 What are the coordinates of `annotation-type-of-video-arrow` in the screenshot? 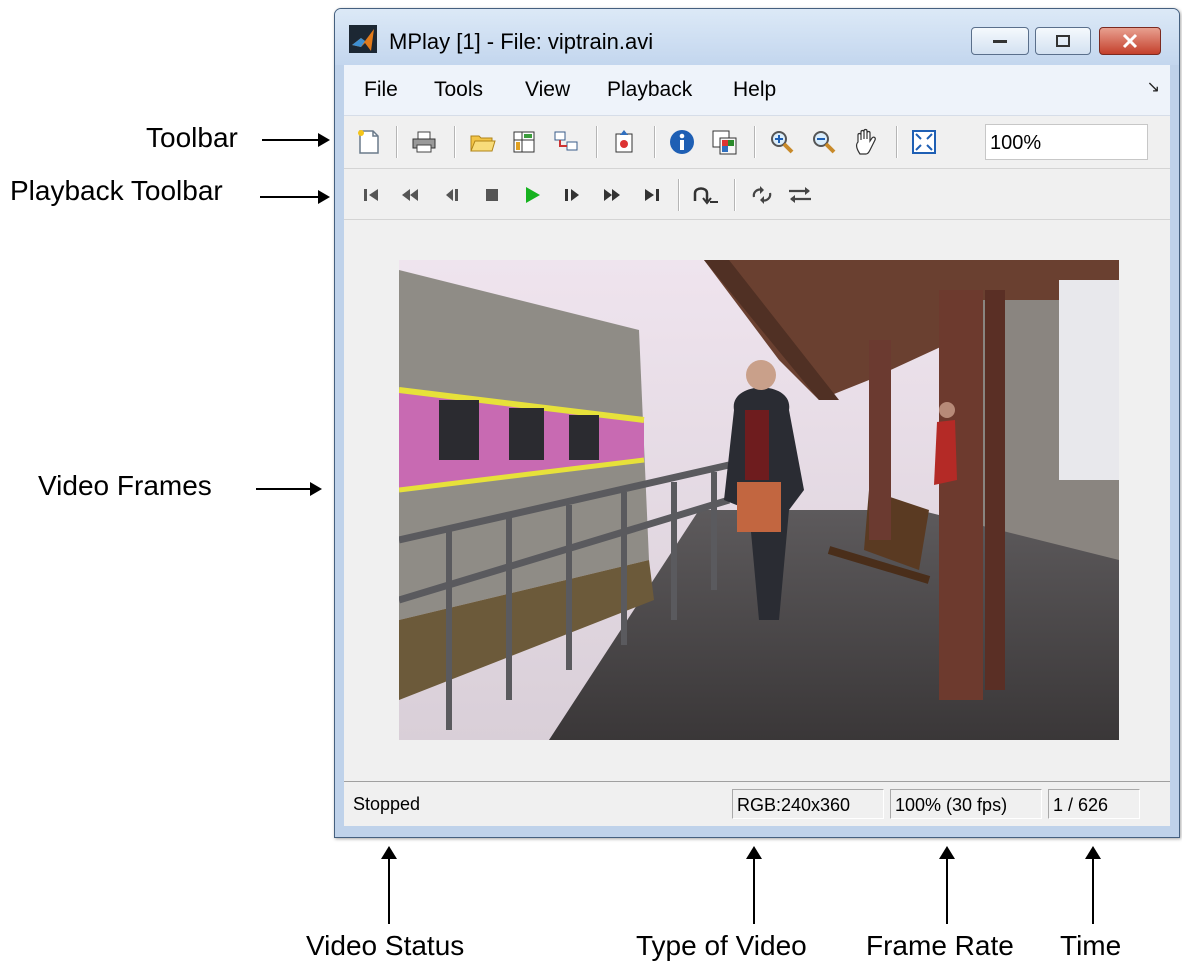 It's located at (754, 885).